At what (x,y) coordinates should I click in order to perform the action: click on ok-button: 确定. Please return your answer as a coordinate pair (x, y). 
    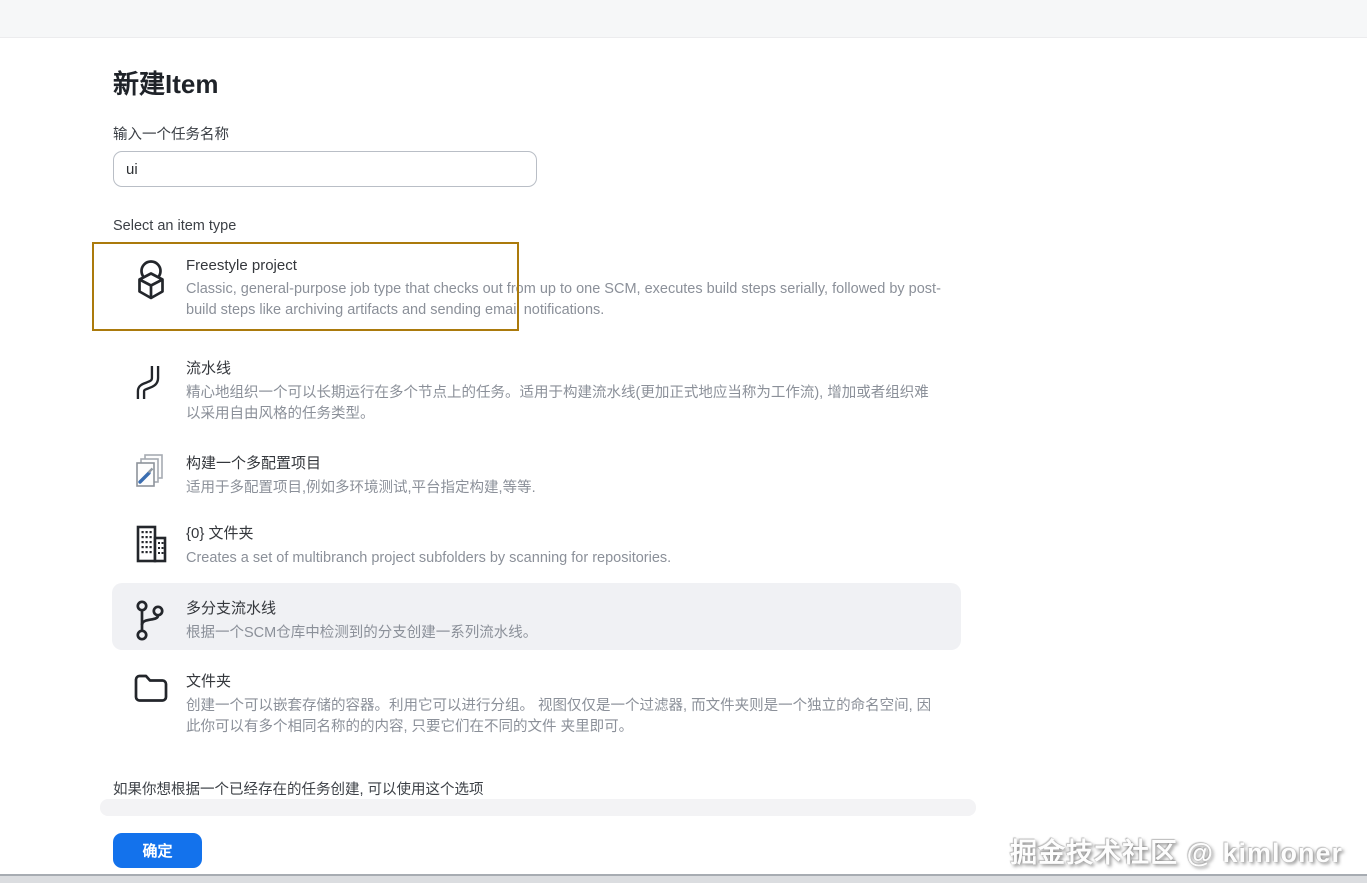
    Looking at the image, I should click on (157, 850).